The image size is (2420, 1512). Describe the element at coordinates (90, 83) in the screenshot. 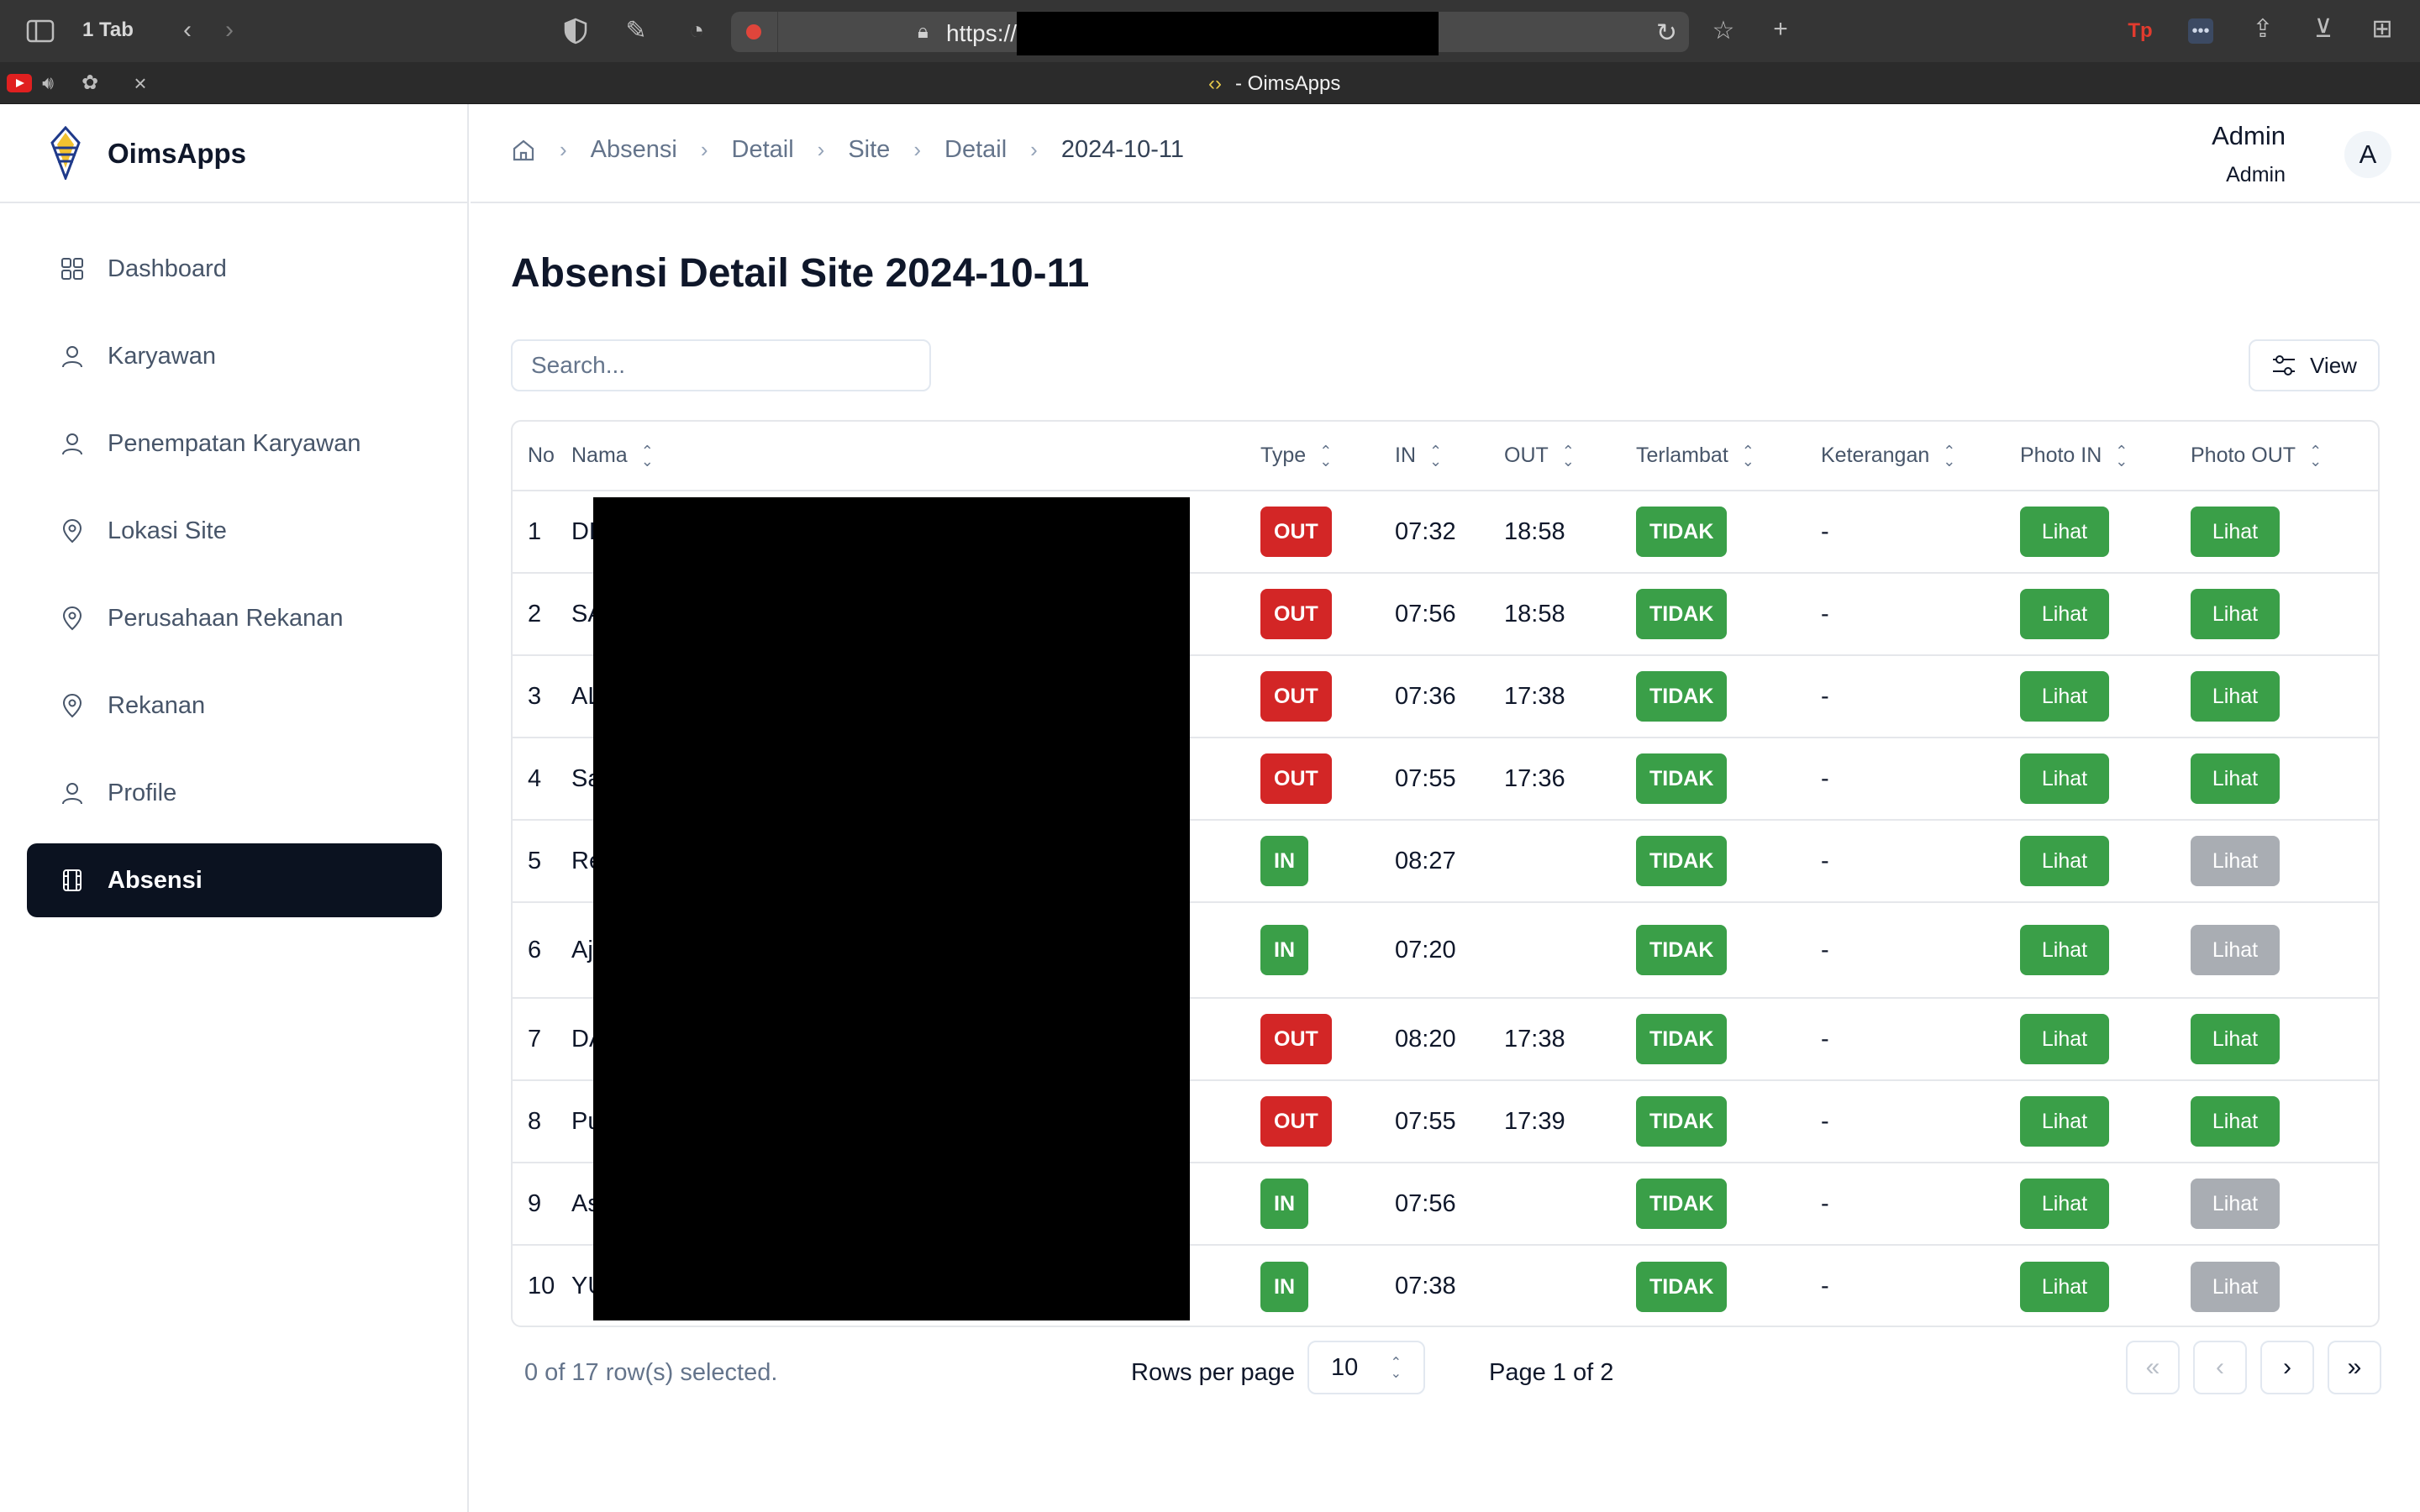

I see `openai-icon: ✿` at that location.